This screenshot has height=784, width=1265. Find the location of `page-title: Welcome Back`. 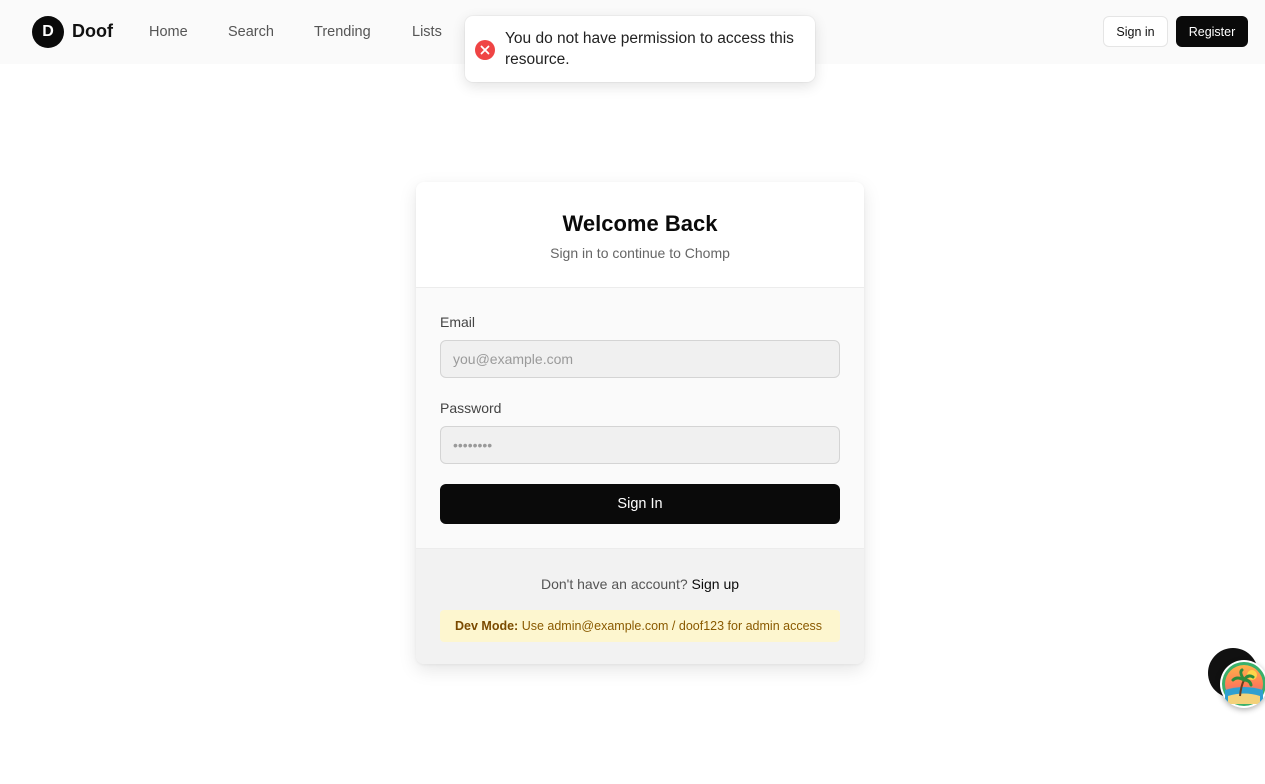

page-title: Welcome Back is located at coordinates (640, 223).